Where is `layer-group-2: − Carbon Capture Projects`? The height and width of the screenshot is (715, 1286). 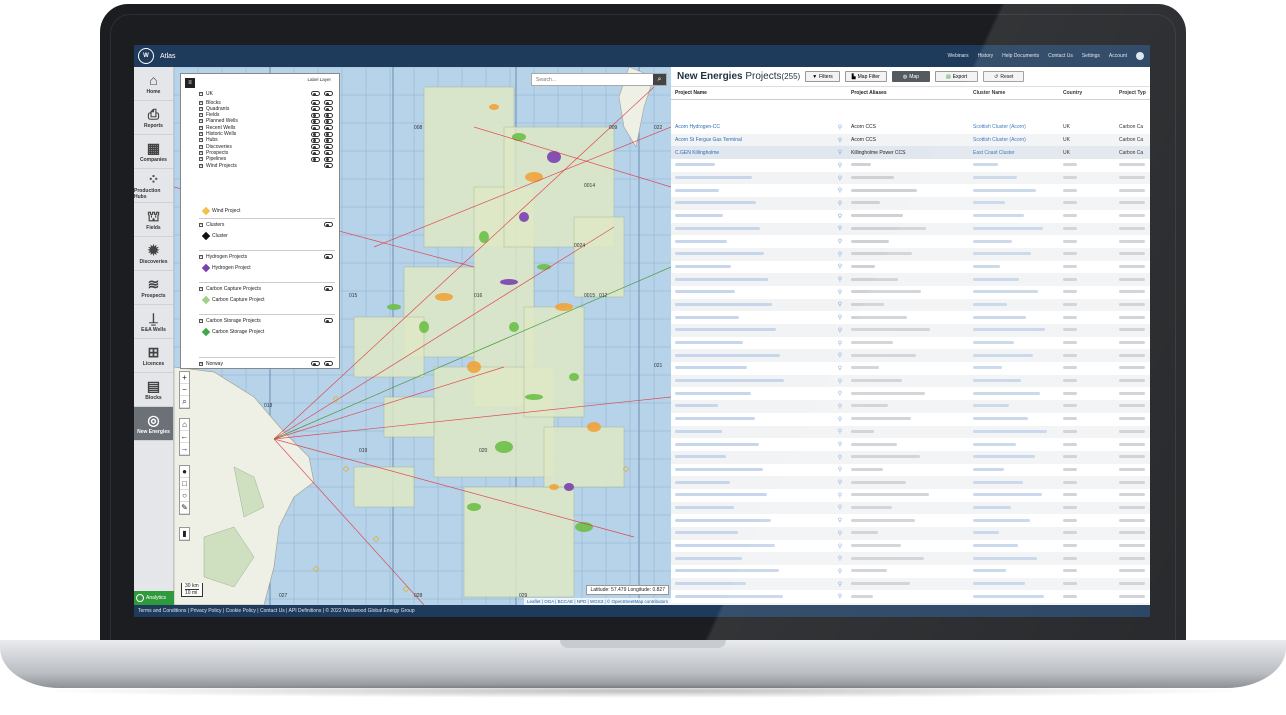
layer-group-2: − Carbon Capture Projects is located at coordinates (266, 288).